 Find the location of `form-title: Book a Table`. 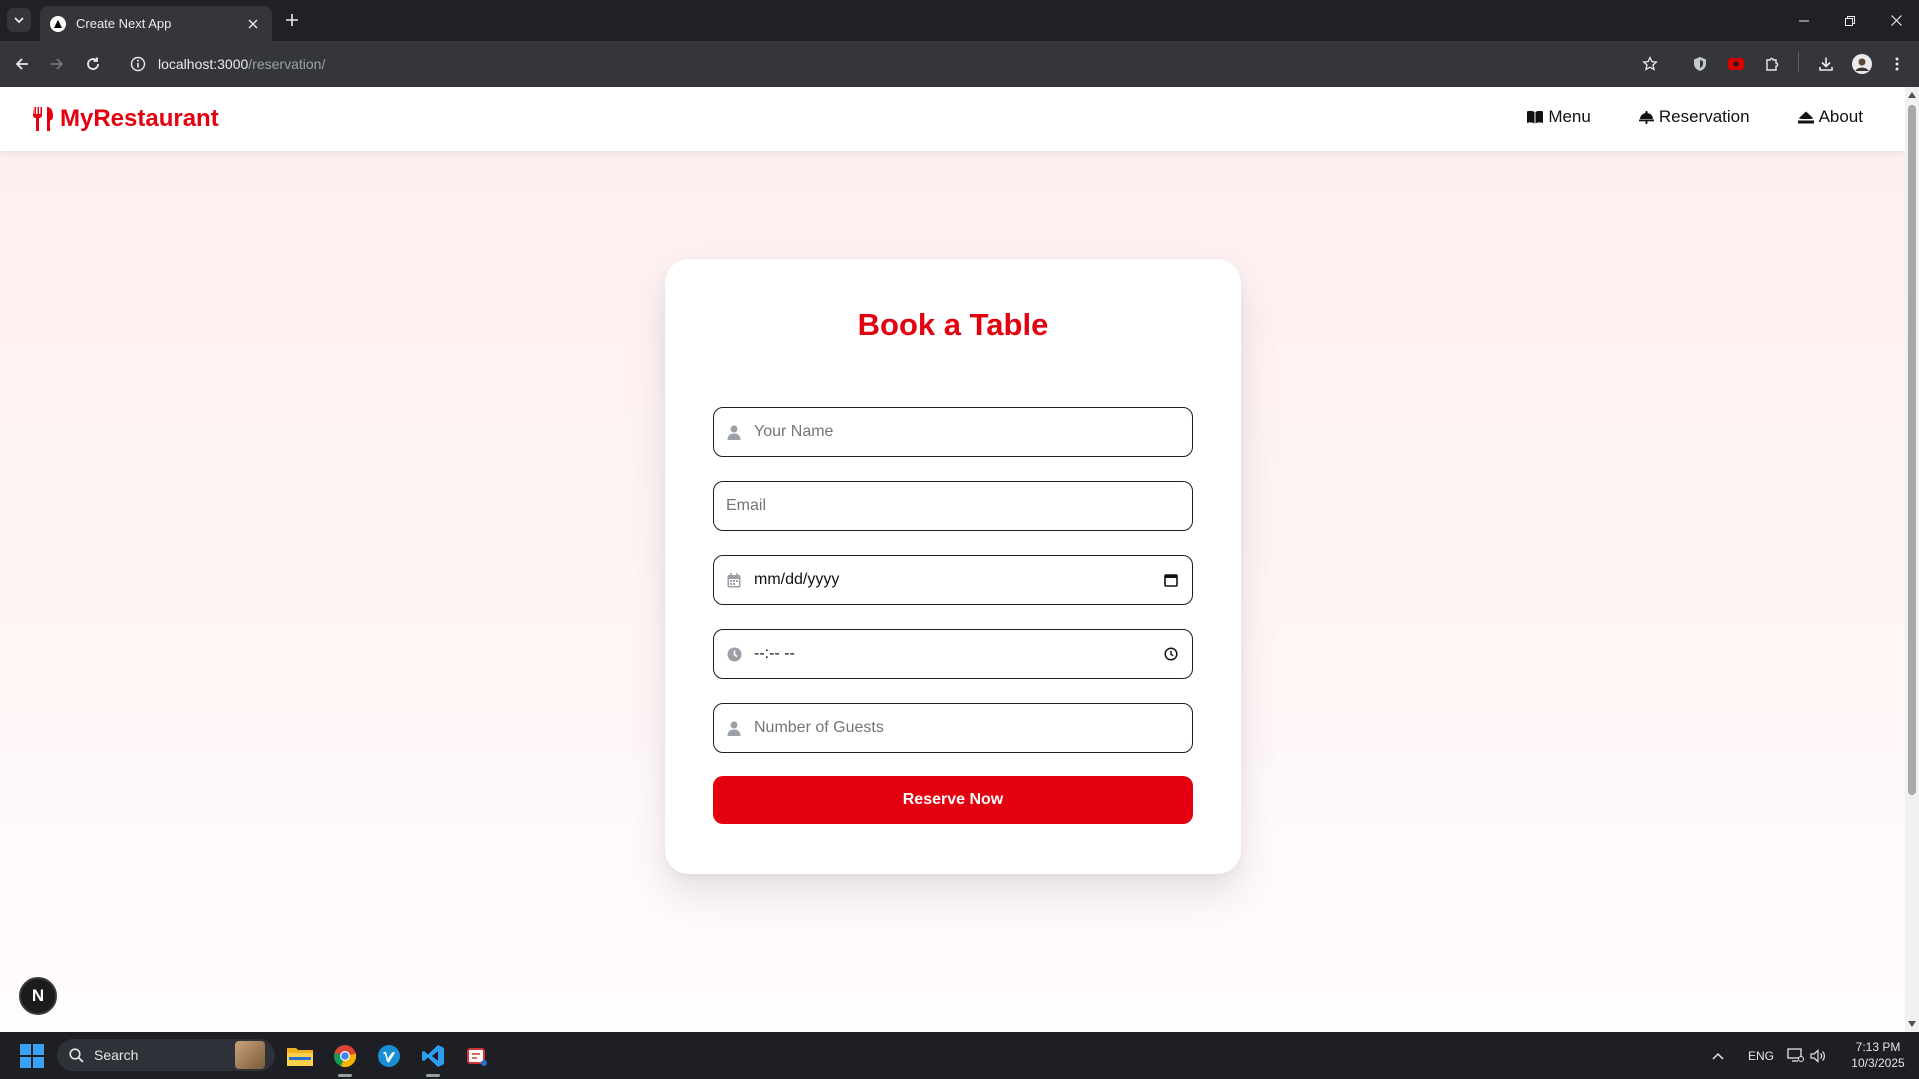

form-title: Book a Table is located at coordinates (953, 324).